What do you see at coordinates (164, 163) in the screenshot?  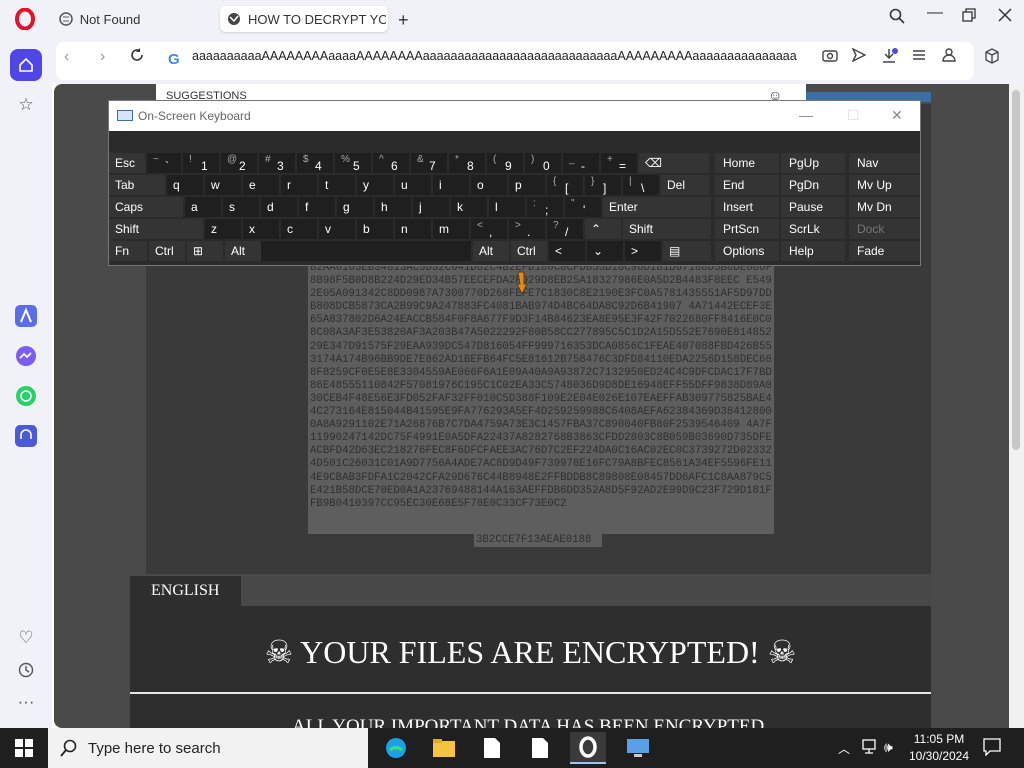 I see `key-0-1: ~ `` at bounding box center [164, 163].